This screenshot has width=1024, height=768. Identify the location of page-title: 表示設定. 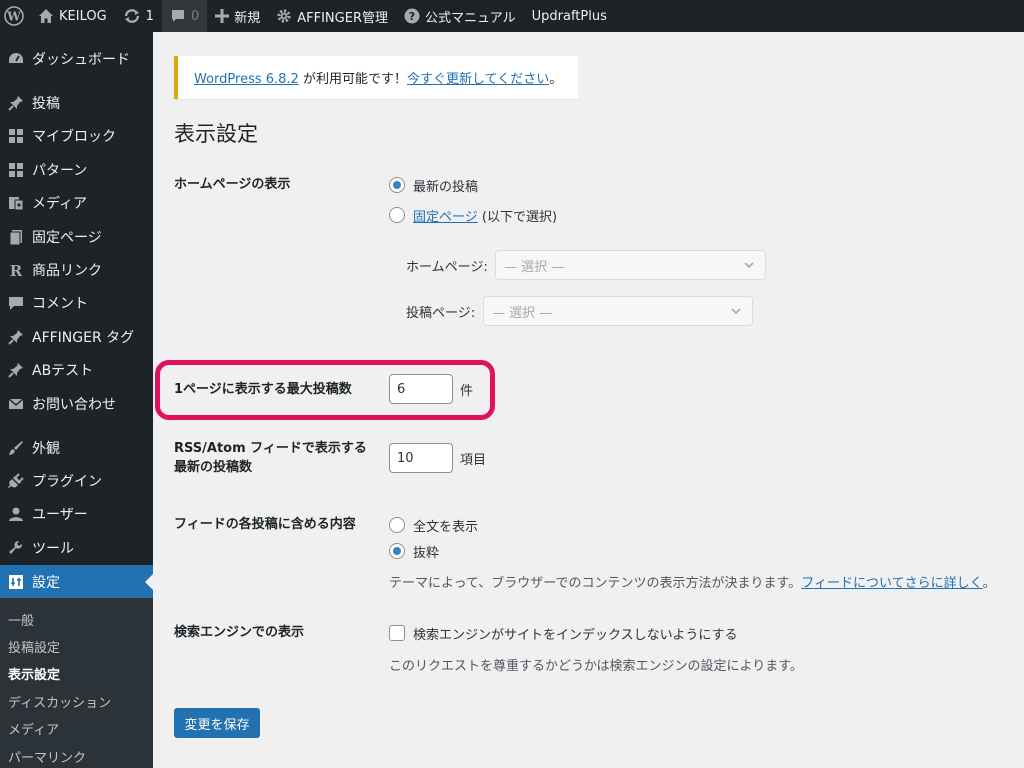
(216, 134).